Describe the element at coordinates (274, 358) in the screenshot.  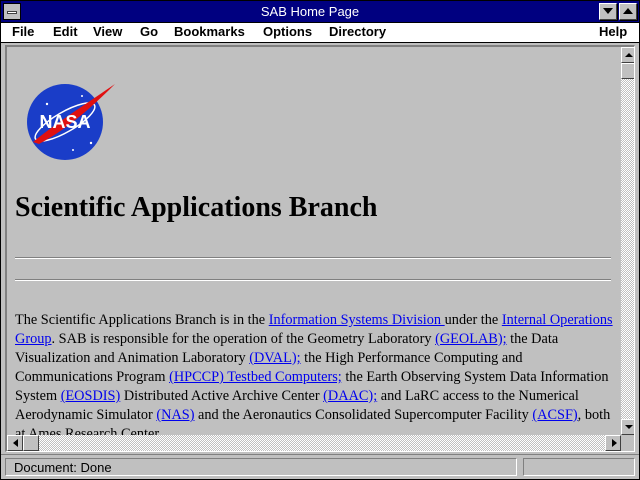
I see `paragraph-link: (DVAL);` at that location.